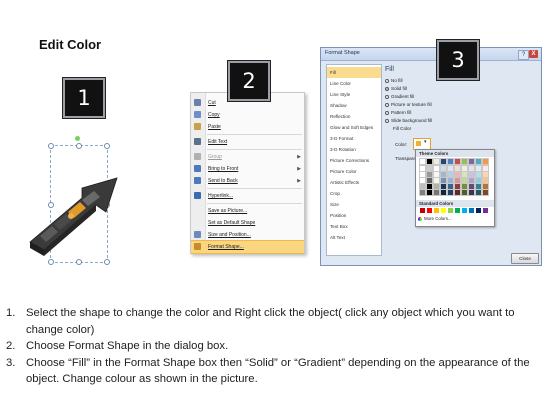 Image resolution: width=560 pixels, height=420 pixels. Describe the element at coordinates (354, 83) in the screenshot. I see `nav-line-color: Line Color` at that location.